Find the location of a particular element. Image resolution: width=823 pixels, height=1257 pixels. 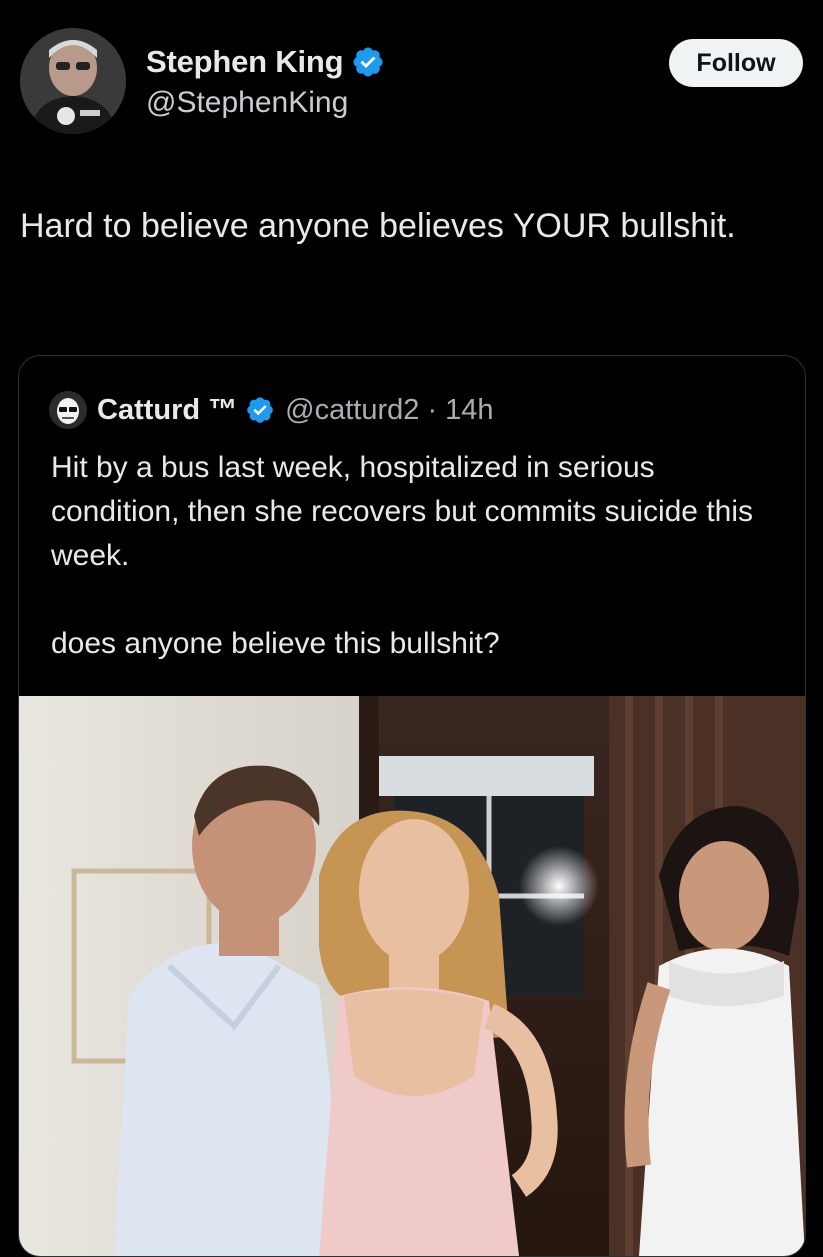

author-display-name: Stephen King is located at coordinates (245, 62).